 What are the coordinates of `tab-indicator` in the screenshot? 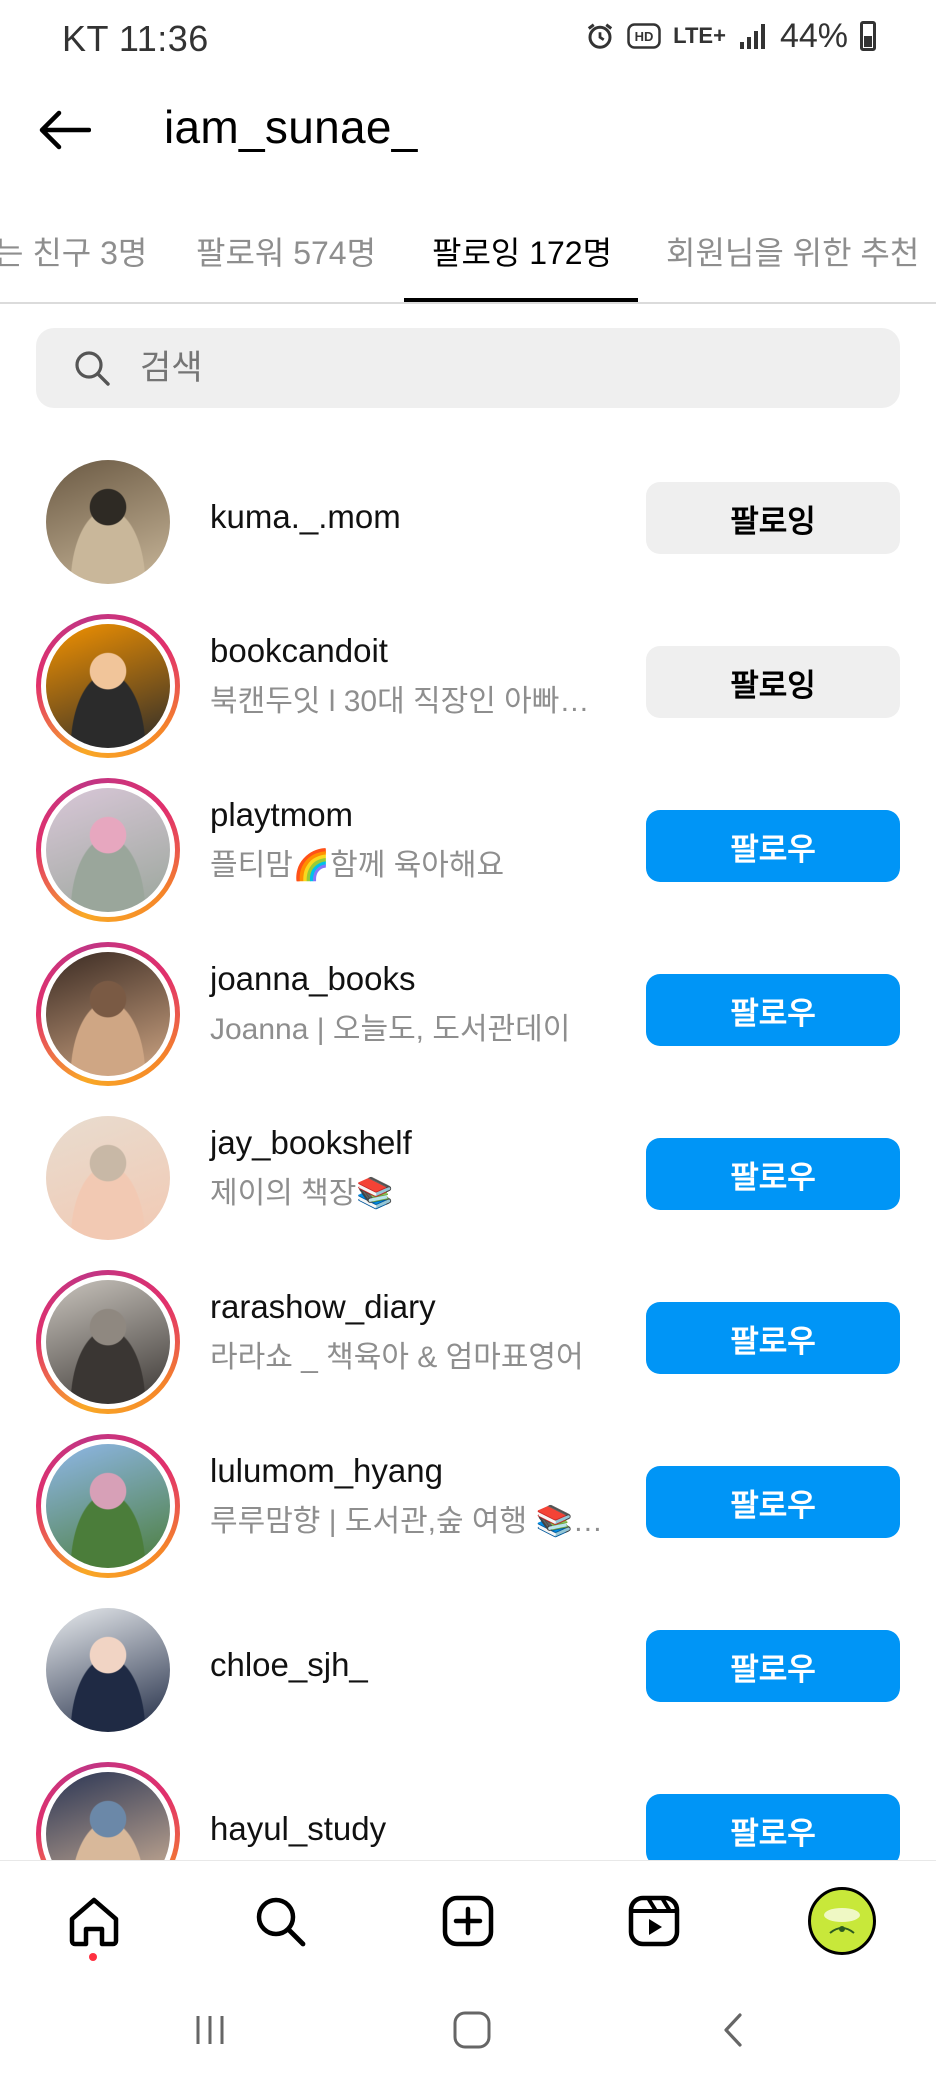 It's located at (521, 300).